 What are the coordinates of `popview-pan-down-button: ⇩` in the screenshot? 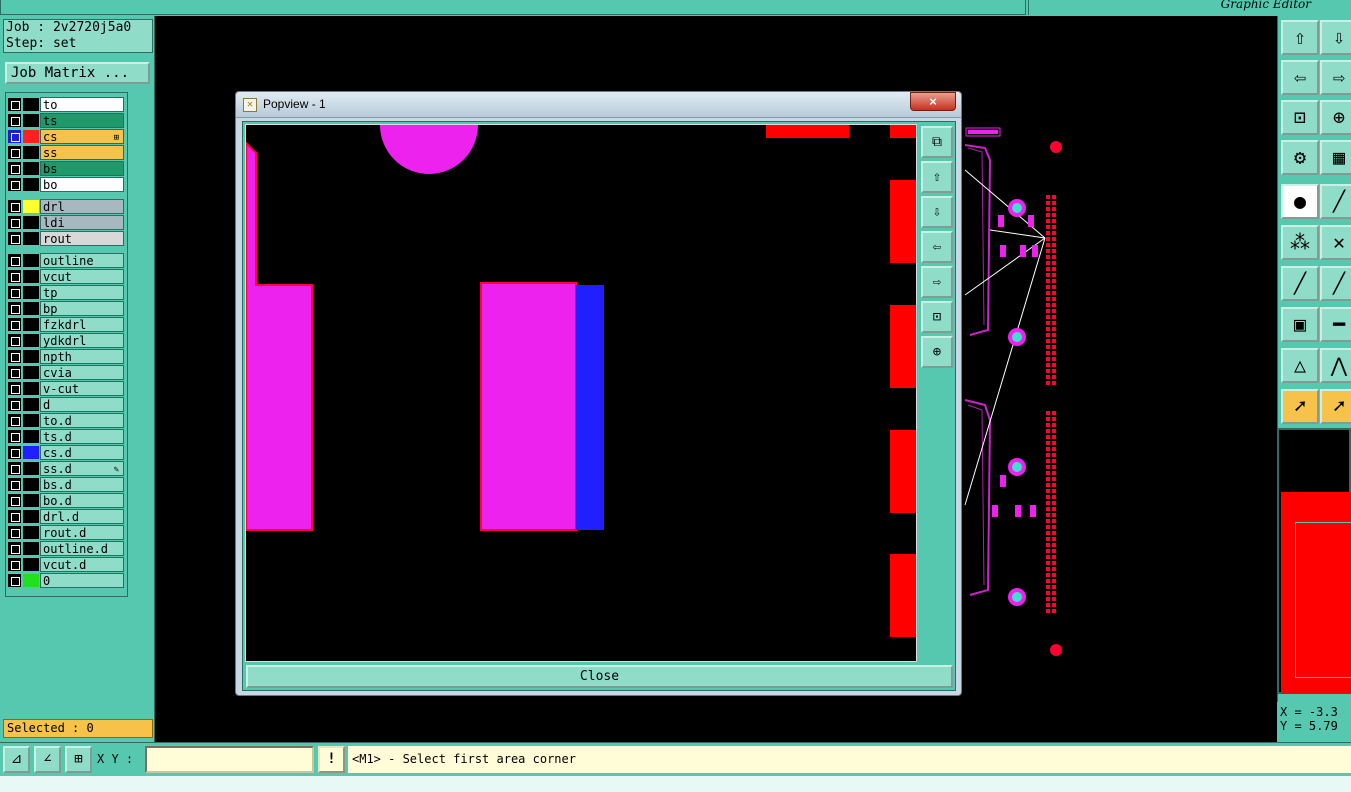 It's located at (937, 212).